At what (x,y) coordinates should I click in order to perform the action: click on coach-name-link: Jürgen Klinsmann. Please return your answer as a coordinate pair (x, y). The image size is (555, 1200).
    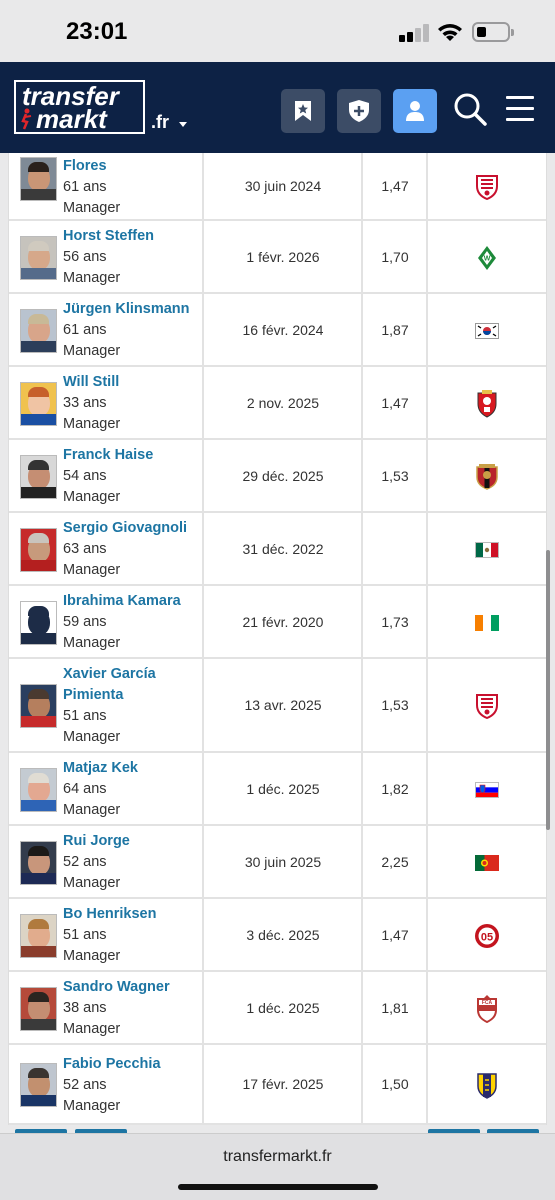
    Looking at the image, I should click on (126, 309).